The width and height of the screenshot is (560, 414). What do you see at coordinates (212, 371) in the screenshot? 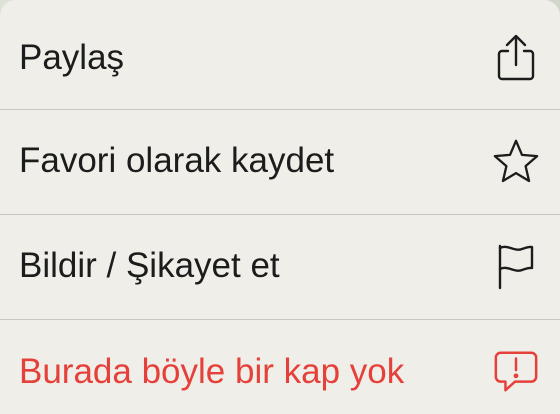
I see `menu-item-label: Burada böyle bir kap yok` at bounding box center [212, 371].